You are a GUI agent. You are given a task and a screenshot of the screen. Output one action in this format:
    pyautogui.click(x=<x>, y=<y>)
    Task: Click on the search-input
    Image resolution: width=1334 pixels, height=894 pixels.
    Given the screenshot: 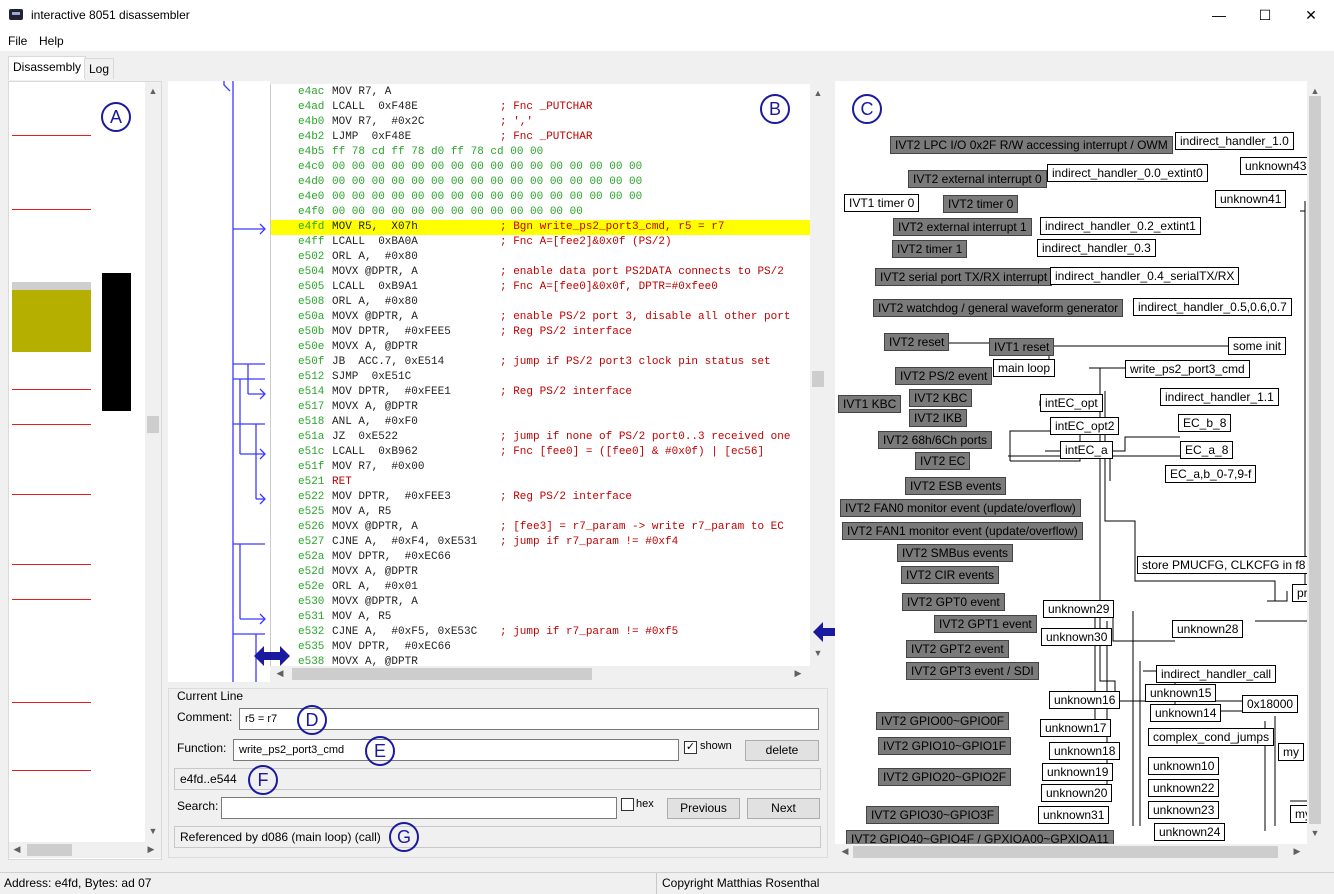 What is the action you would take?
    pyautogui.click(x=419, y=808)
    